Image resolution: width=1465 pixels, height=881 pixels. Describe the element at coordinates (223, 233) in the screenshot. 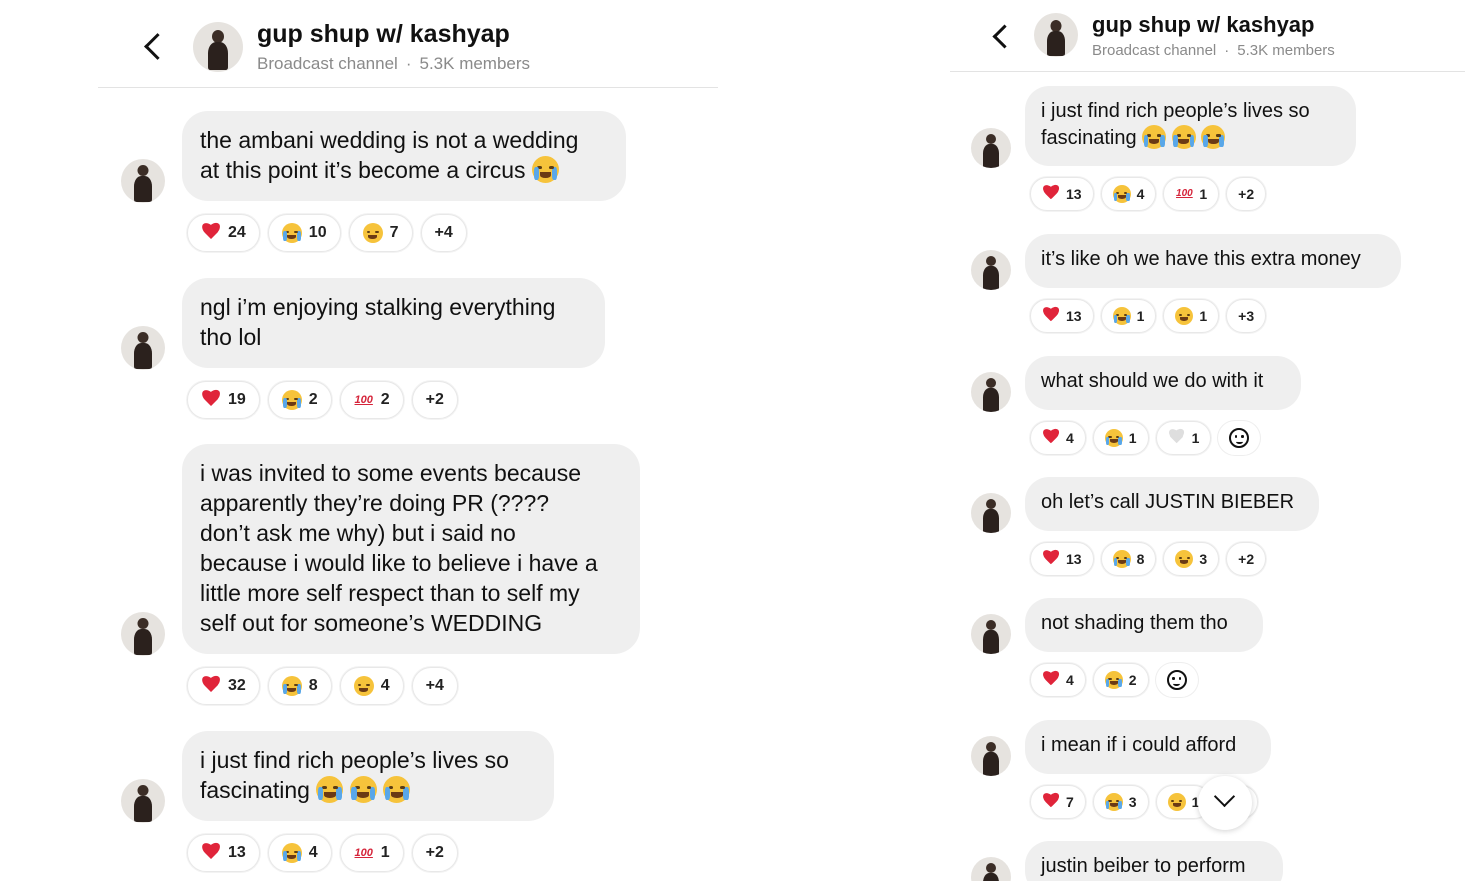

I see `reaction-chip: 24` at that location.